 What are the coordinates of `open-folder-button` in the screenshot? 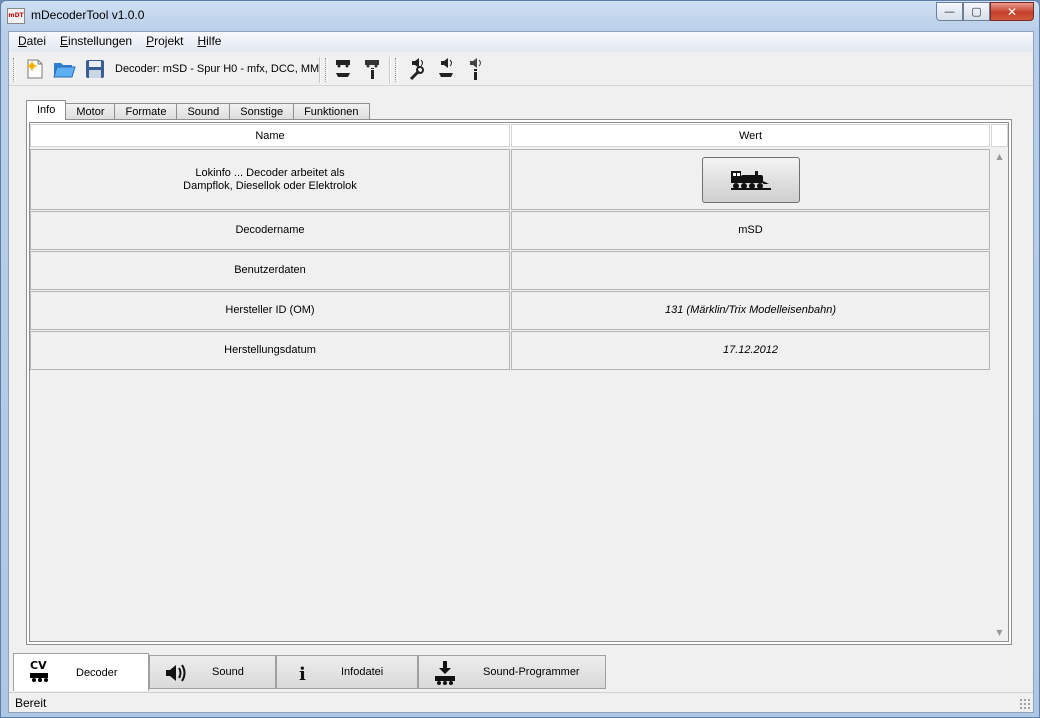 It's located at (64, 69).